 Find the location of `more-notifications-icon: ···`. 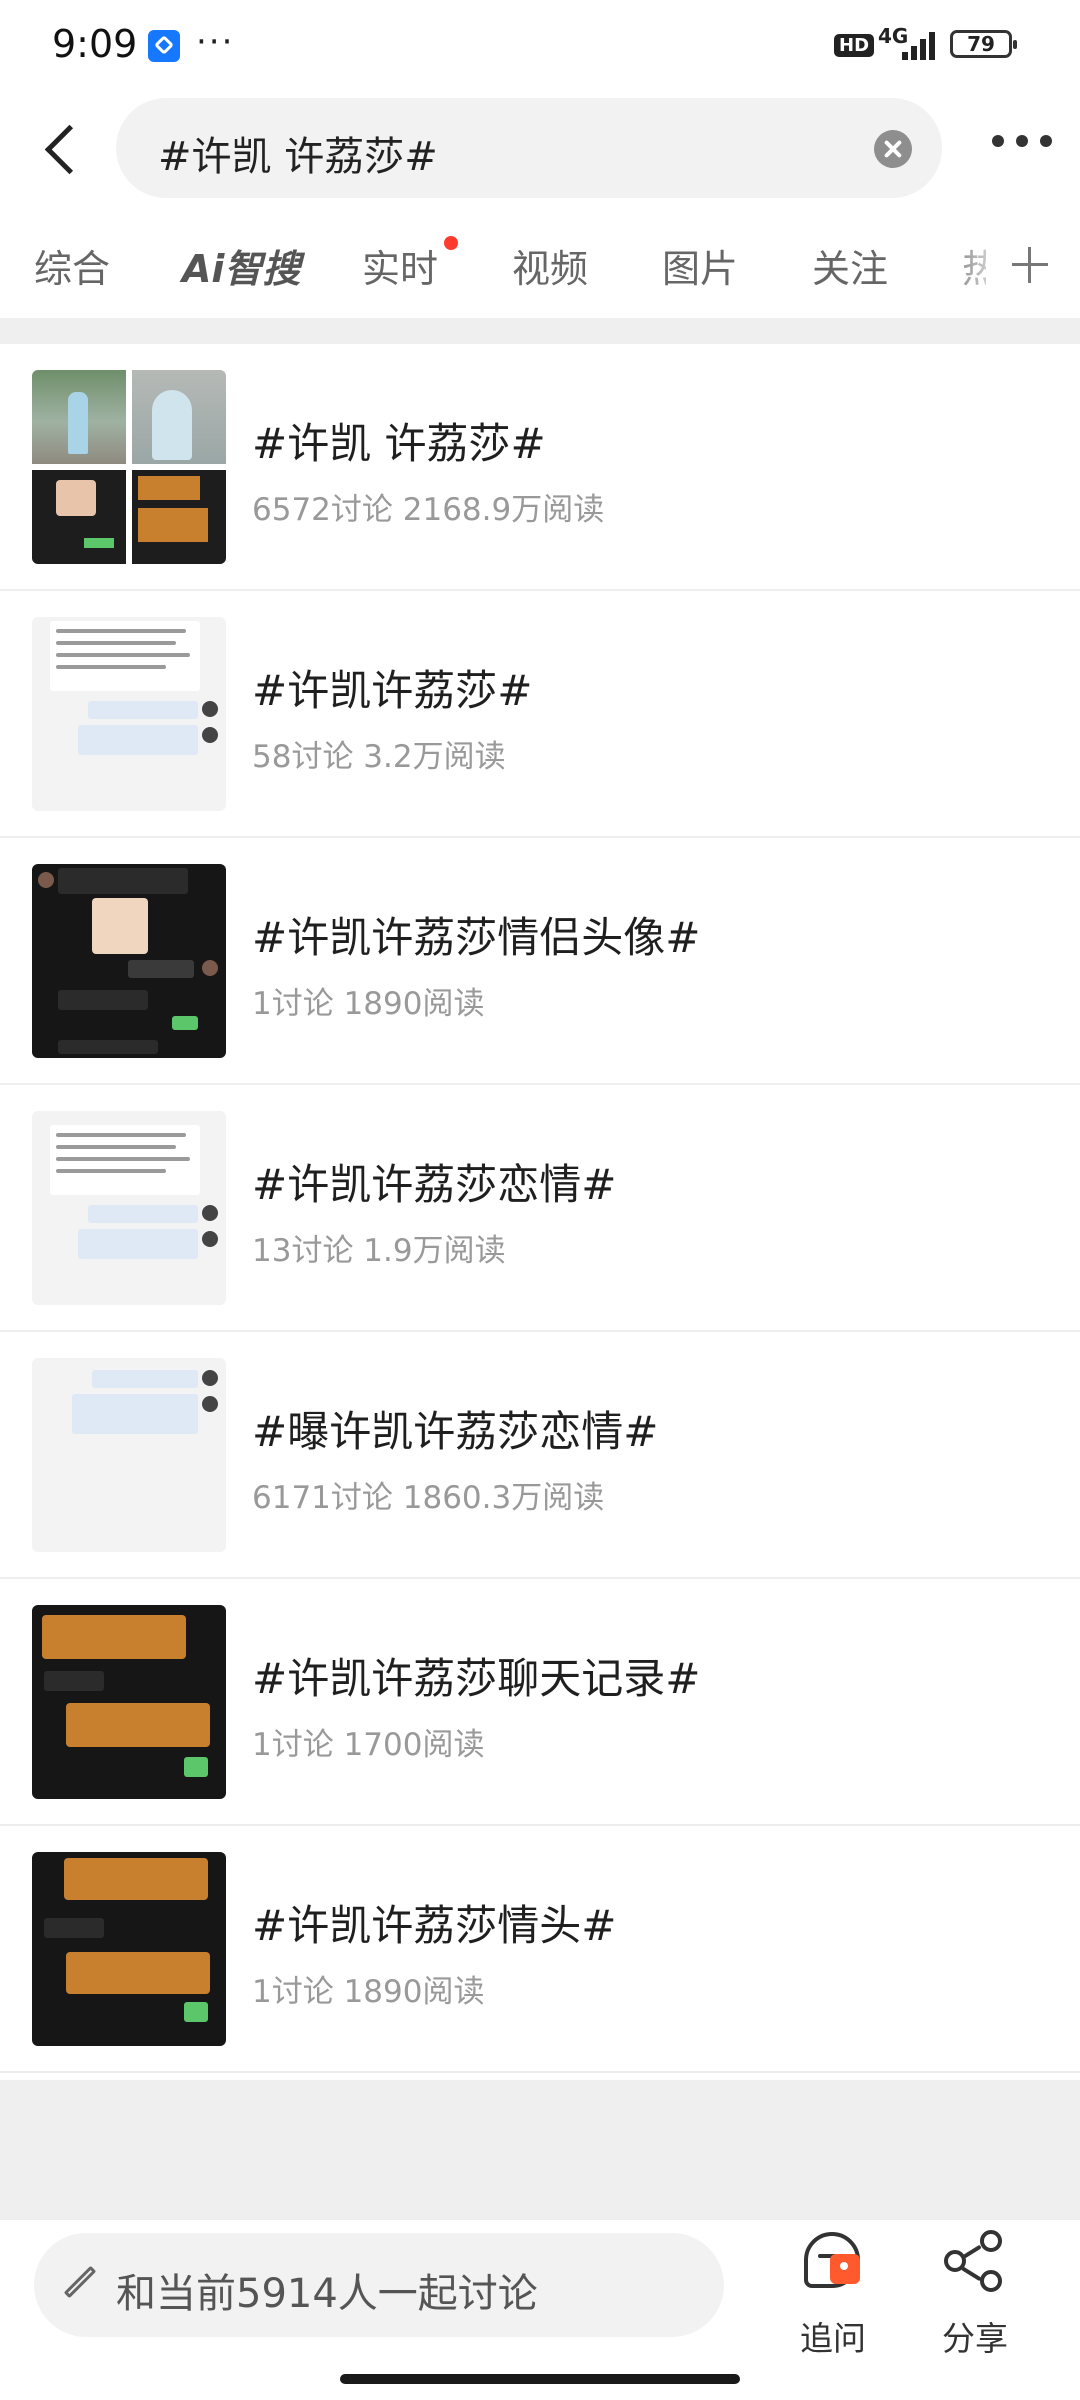

more-notifications-icon: ··· is located at coordinates (215, 42).